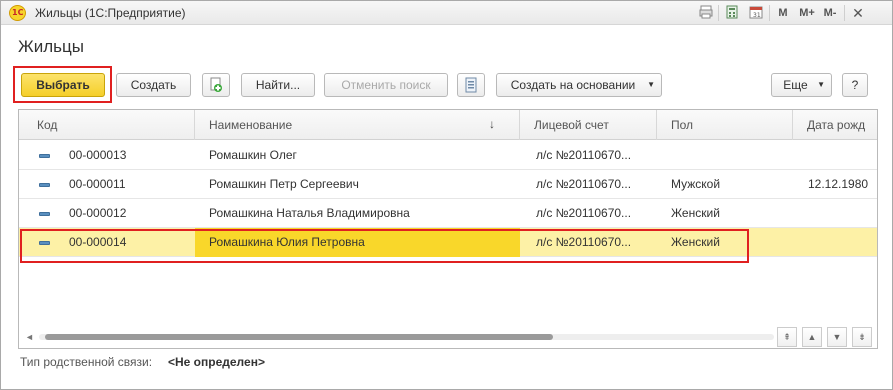 The width and height of the screenshot is (893, 390). What do you see at coordinates (86, 362) in the screenshot?
I see `relation-type-label: Тип родственной связи:` at bounding box center [86, 362].